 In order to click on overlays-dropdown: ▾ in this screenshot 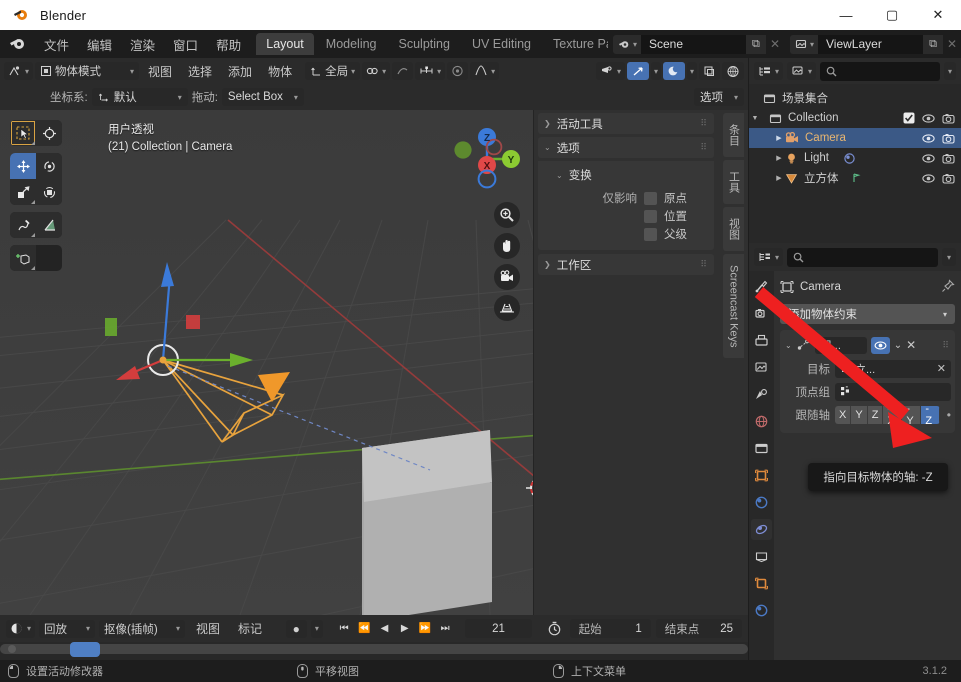, I will do `click(691, 71)`.